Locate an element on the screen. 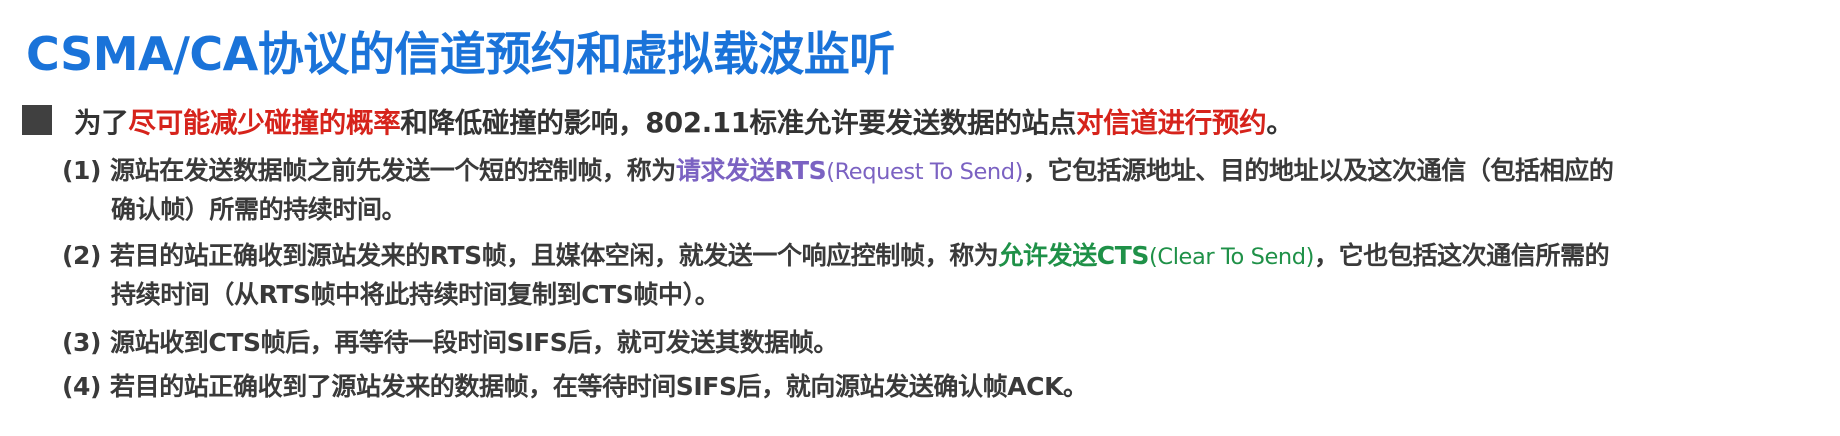  slide-title: CSMA/CA协议的信道预约和虚拟载波监听 is located at coordinates (460, 54).